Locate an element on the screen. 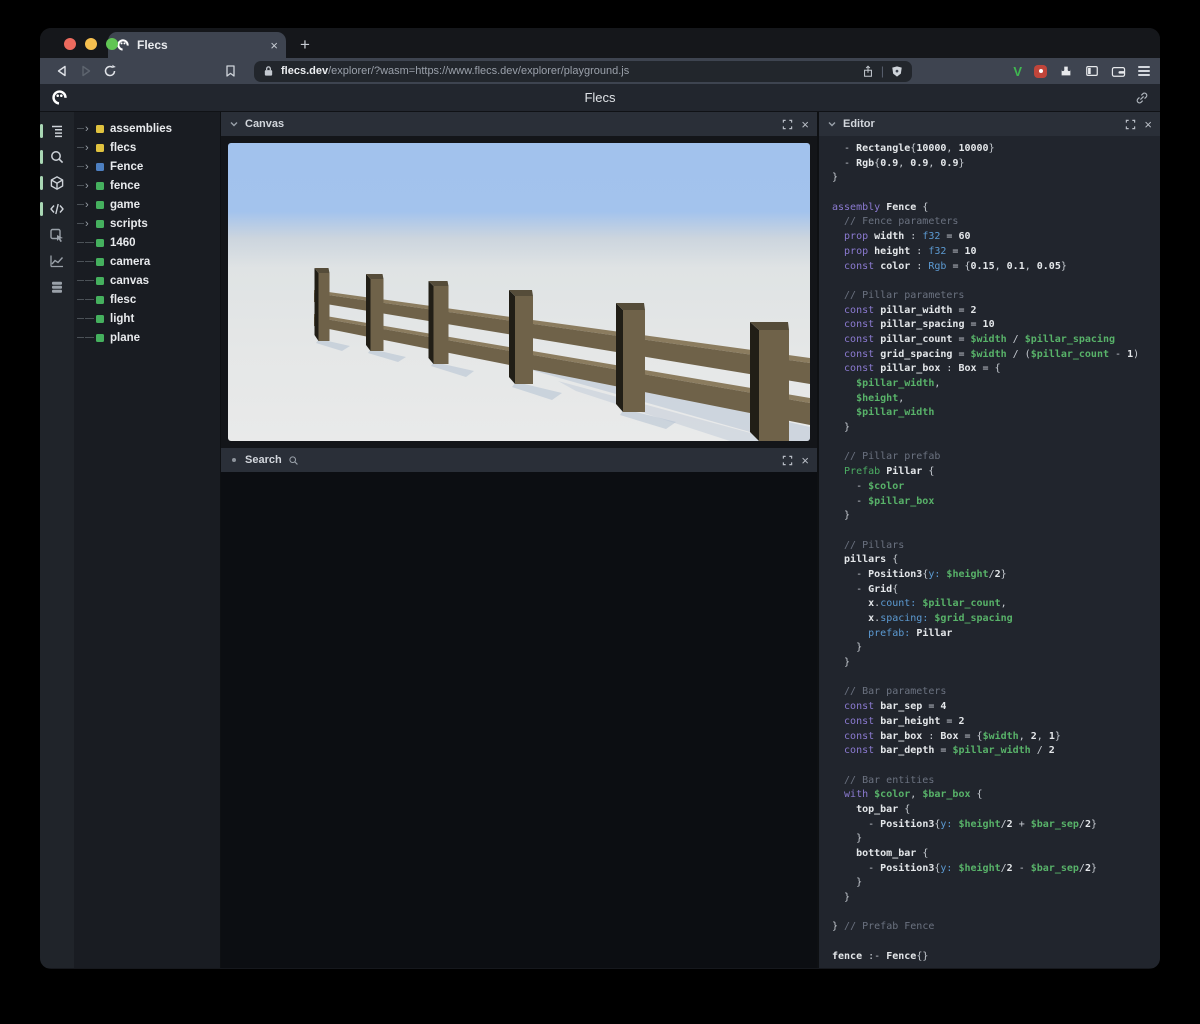 The image size is (1200, 1024). canvas-cube-icon is located at coordinates (57, 183).